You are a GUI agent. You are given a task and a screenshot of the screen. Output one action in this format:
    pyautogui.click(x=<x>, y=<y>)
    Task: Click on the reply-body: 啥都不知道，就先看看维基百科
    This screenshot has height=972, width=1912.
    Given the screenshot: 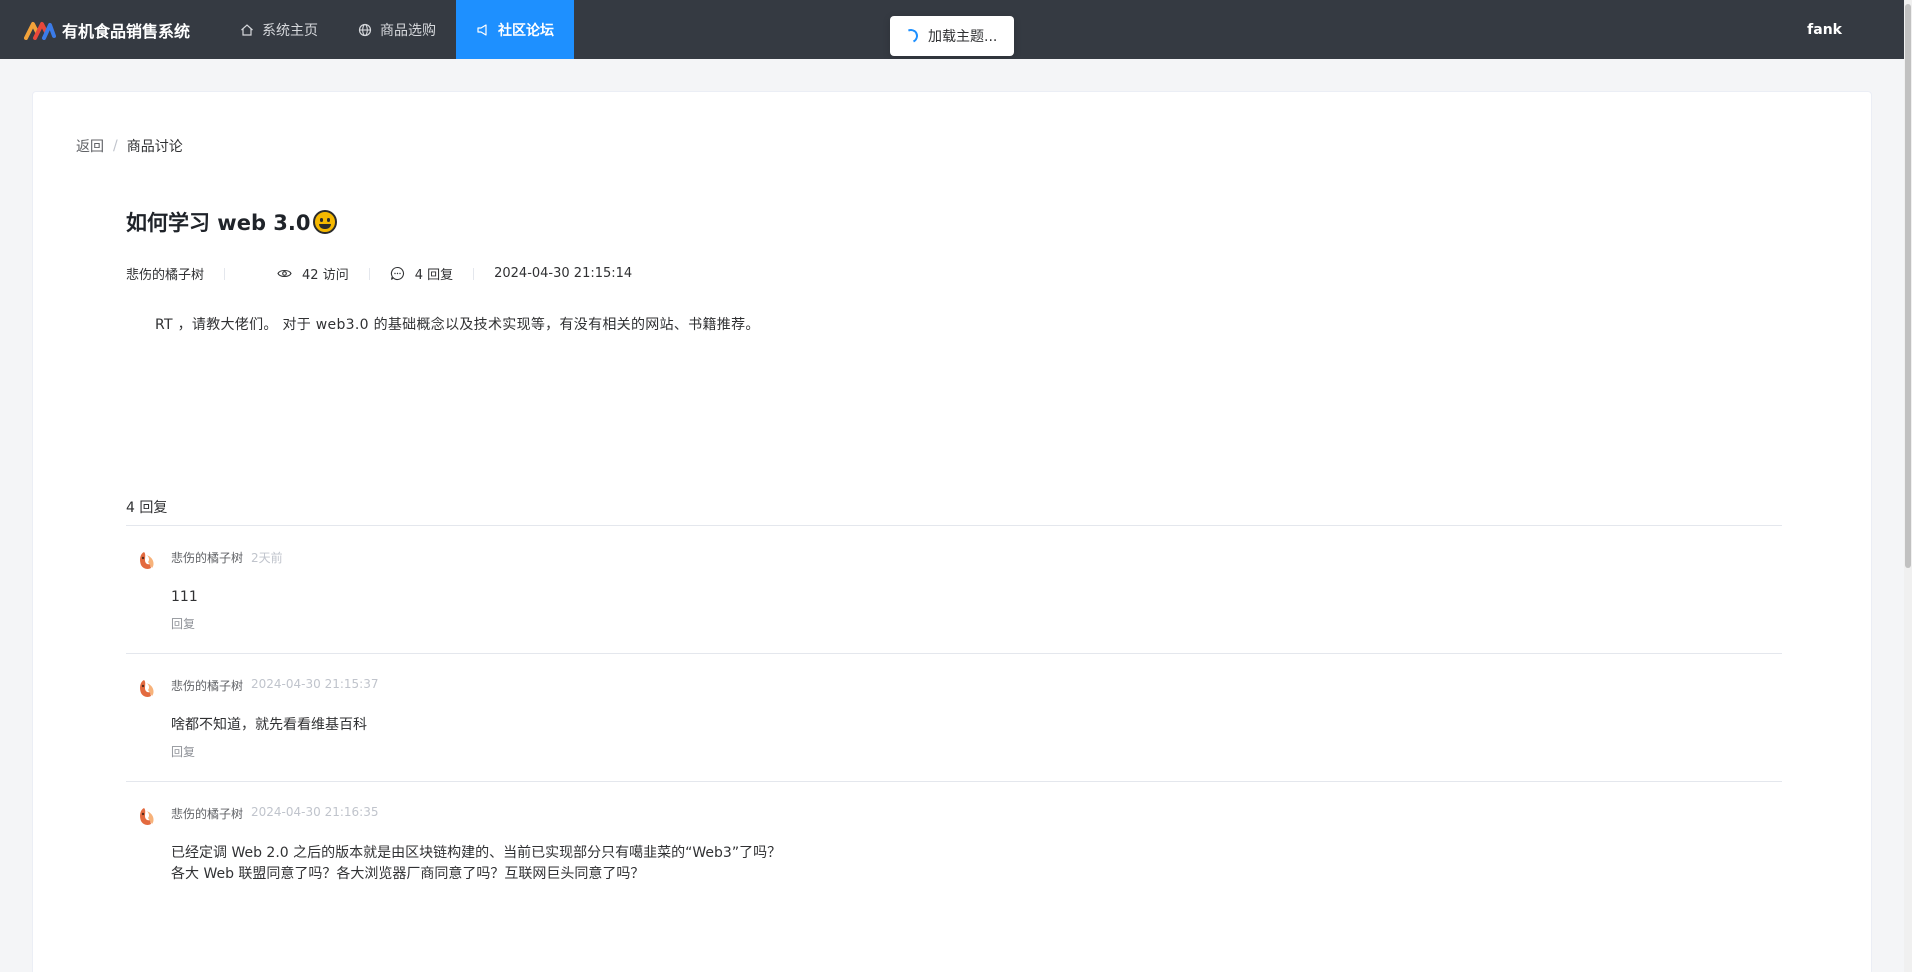 What is the action you would take?
    pyautogui.click(x=269, y=725)
    